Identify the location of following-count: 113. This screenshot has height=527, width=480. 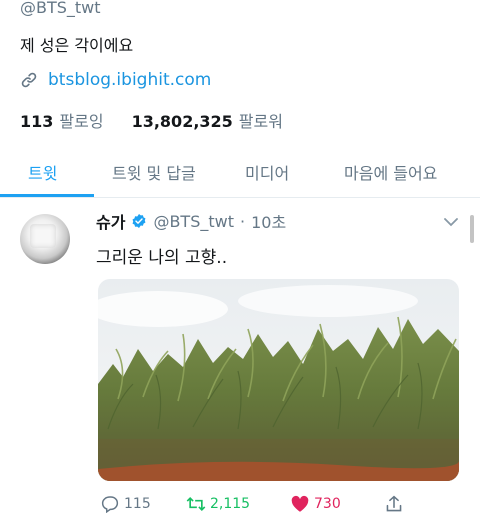
(37, 121).